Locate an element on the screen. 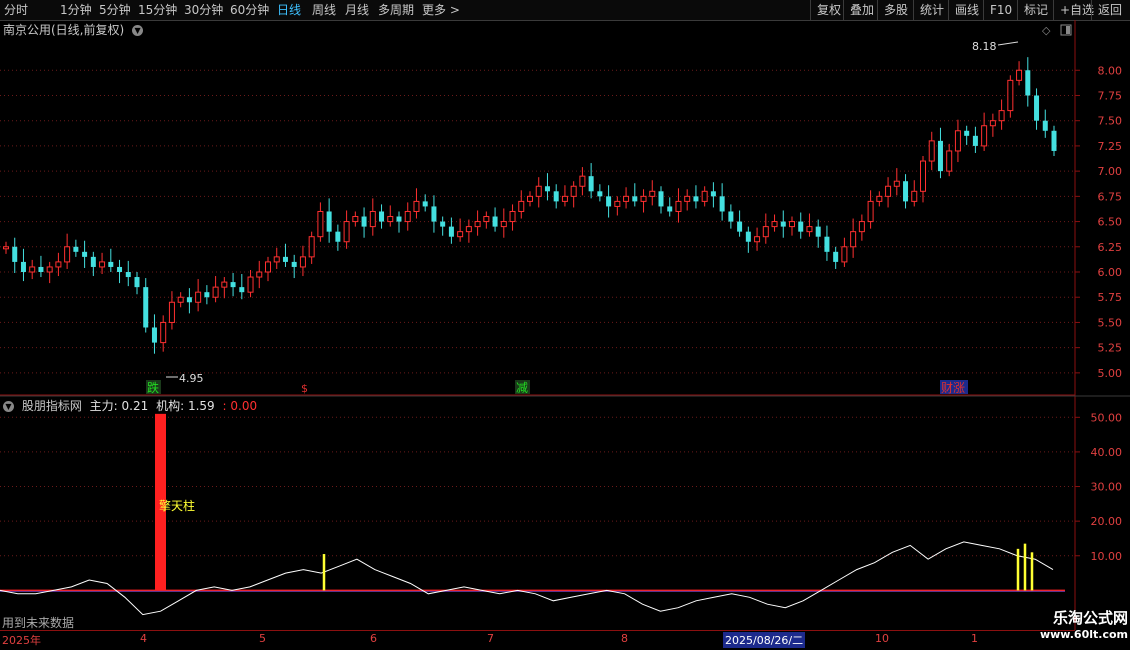 This screenshot has width=1130, height=650. price-tick-label: 6.50 is located at coordinates (1110, 222).